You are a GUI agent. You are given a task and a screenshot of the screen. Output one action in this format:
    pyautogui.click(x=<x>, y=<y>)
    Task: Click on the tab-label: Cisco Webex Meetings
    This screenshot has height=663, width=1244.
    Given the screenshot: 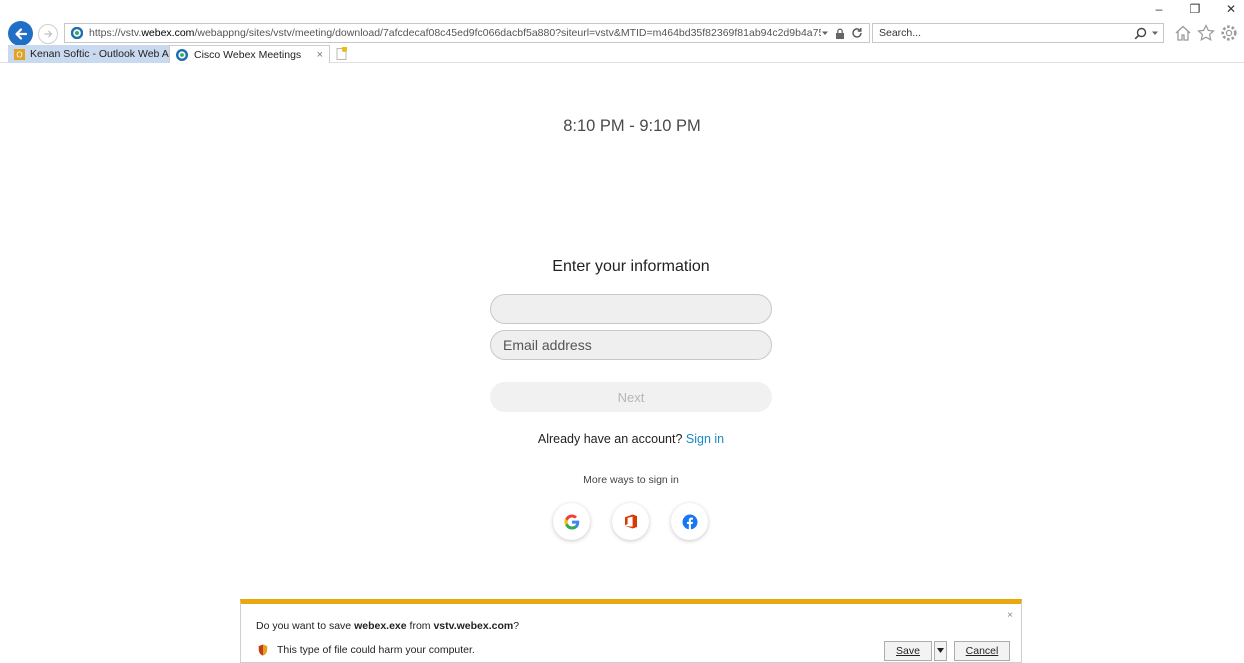 What is the action you would take?
    pyautogui.click(x=248, y=54)
    